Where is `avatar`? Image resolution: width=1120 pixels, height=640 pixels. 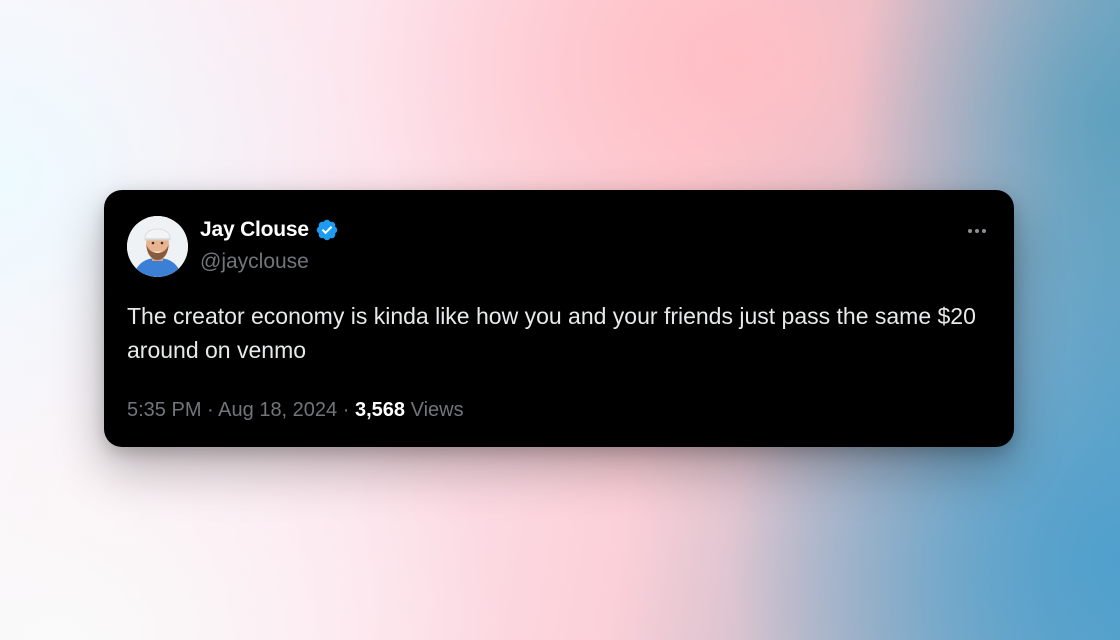
avatar is located at coordinates (157, 246).